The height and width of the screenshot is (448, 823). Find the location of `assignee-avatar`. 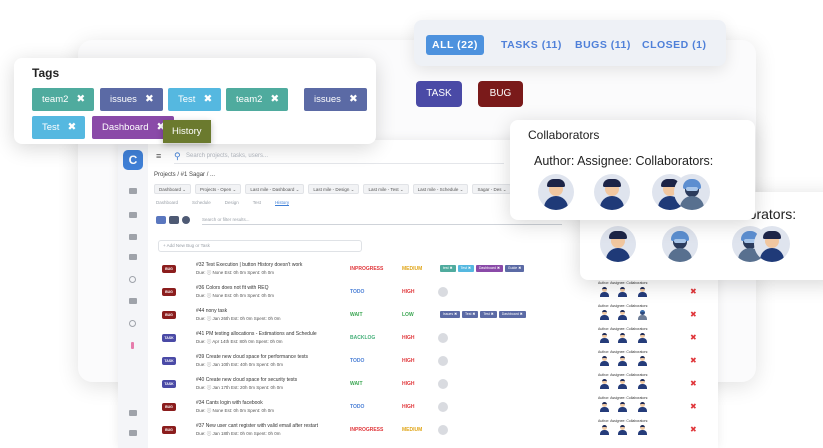

assignee-avatar is located at coordinates (612, 192).